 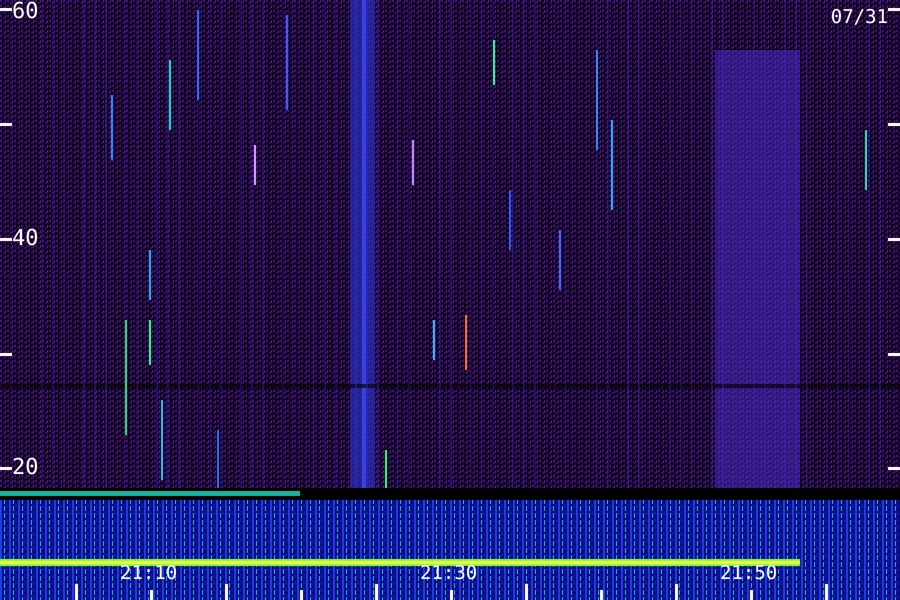 What do you see at coordinates (25, 12) in the screenshot?
I see `axis-label: 60` at bounding box center [25, 12].